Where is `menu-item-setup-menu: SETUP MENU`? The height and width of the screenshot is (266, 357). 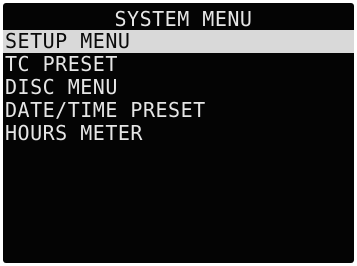
menu-item-setup-menu: SETUP MENU is located at coordinates (178, 41).